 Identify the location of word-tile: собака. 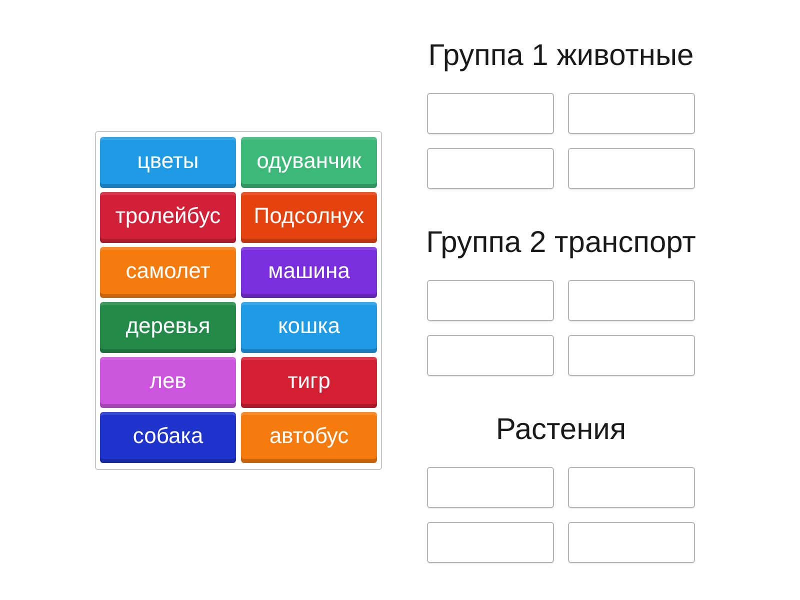
(168, 437).